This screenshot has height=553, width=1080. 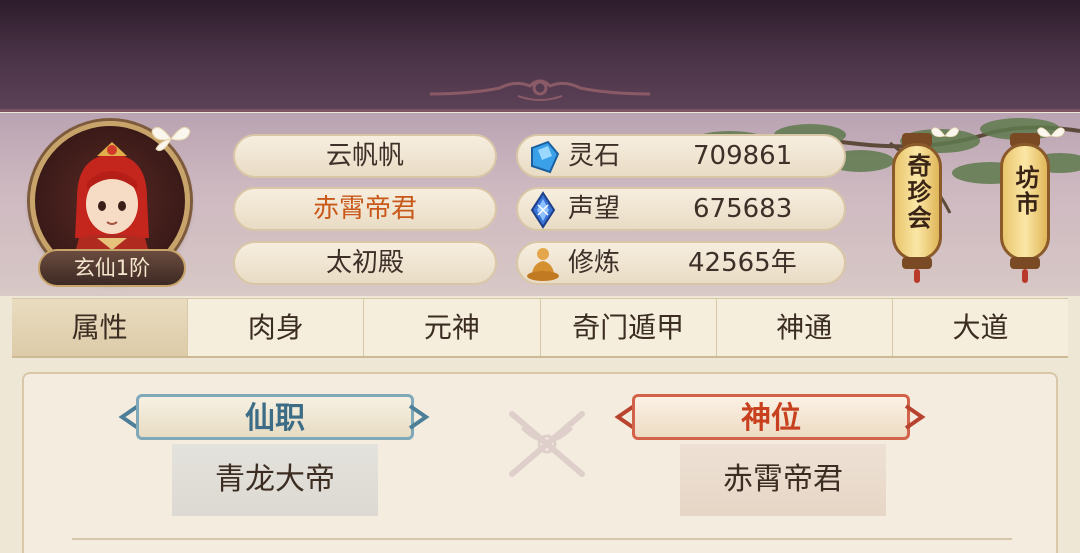 What do you see at coordinates (112, 268) in the screenshot?
I see `rank-badge: 玄仙1阶` at bounding box center [112, 268].